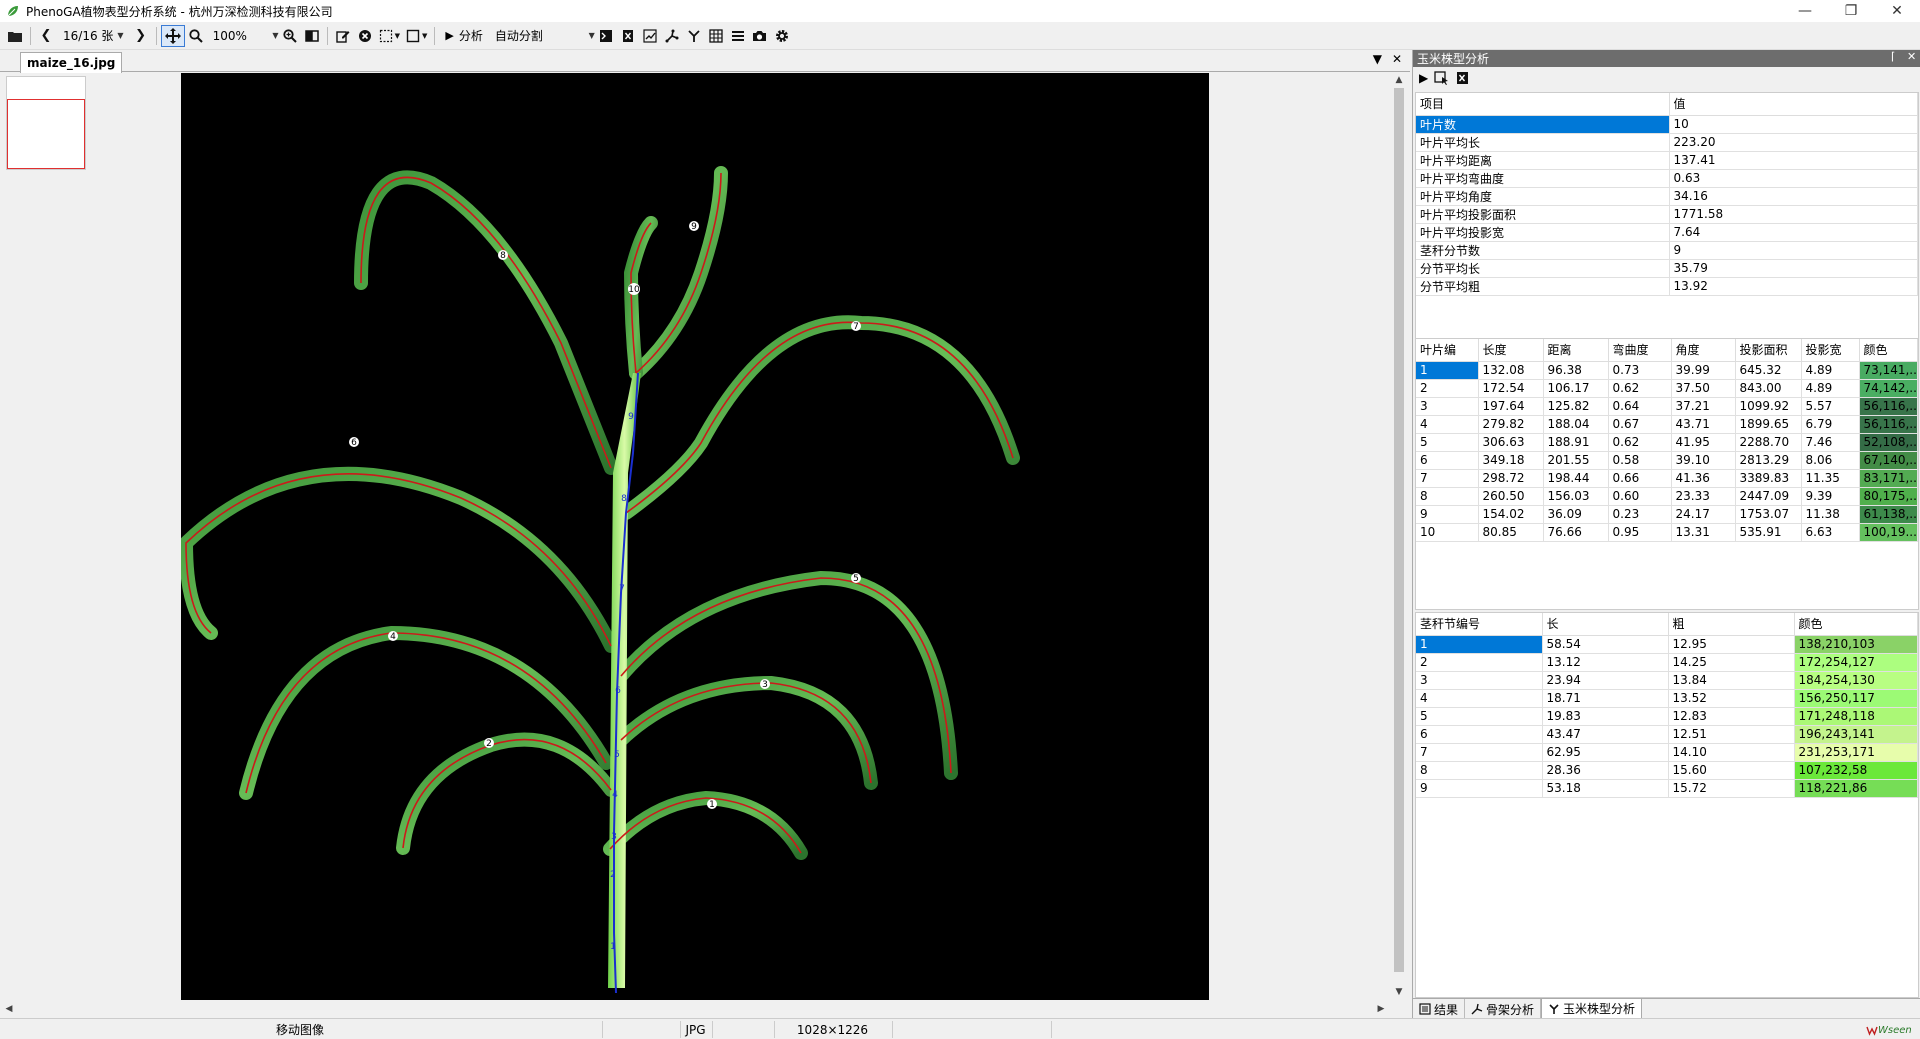 Image resolution: width=1920 pixels, height=1039 pixels. Describe the element at coordinates (1731, 788) in the screenshot. I see `table-cell: 15.72` at that location.